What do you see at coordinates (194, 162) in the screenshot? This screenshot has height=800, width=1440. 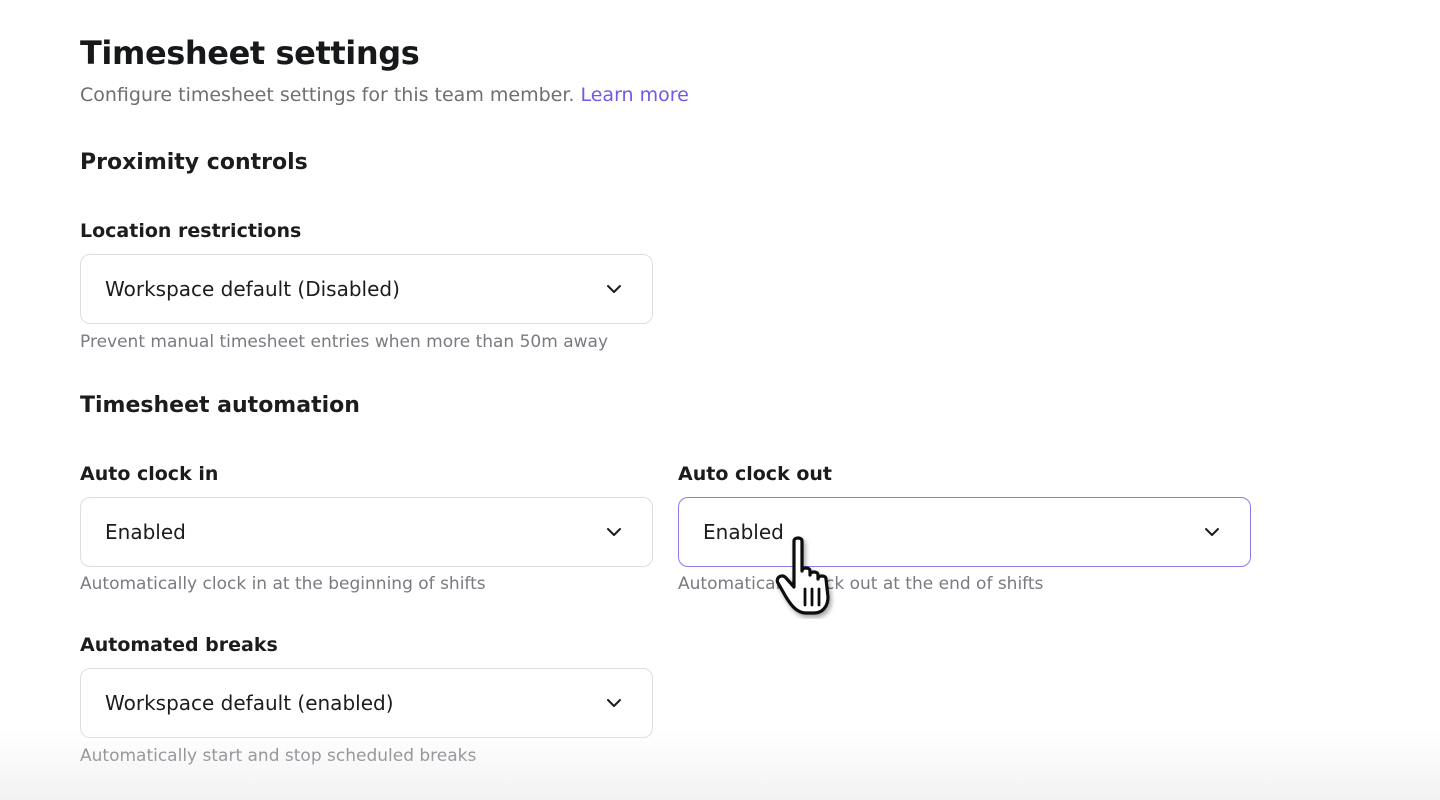 I see `section-heading-proximity: Proximity controls` at bounding box center [194, 162].